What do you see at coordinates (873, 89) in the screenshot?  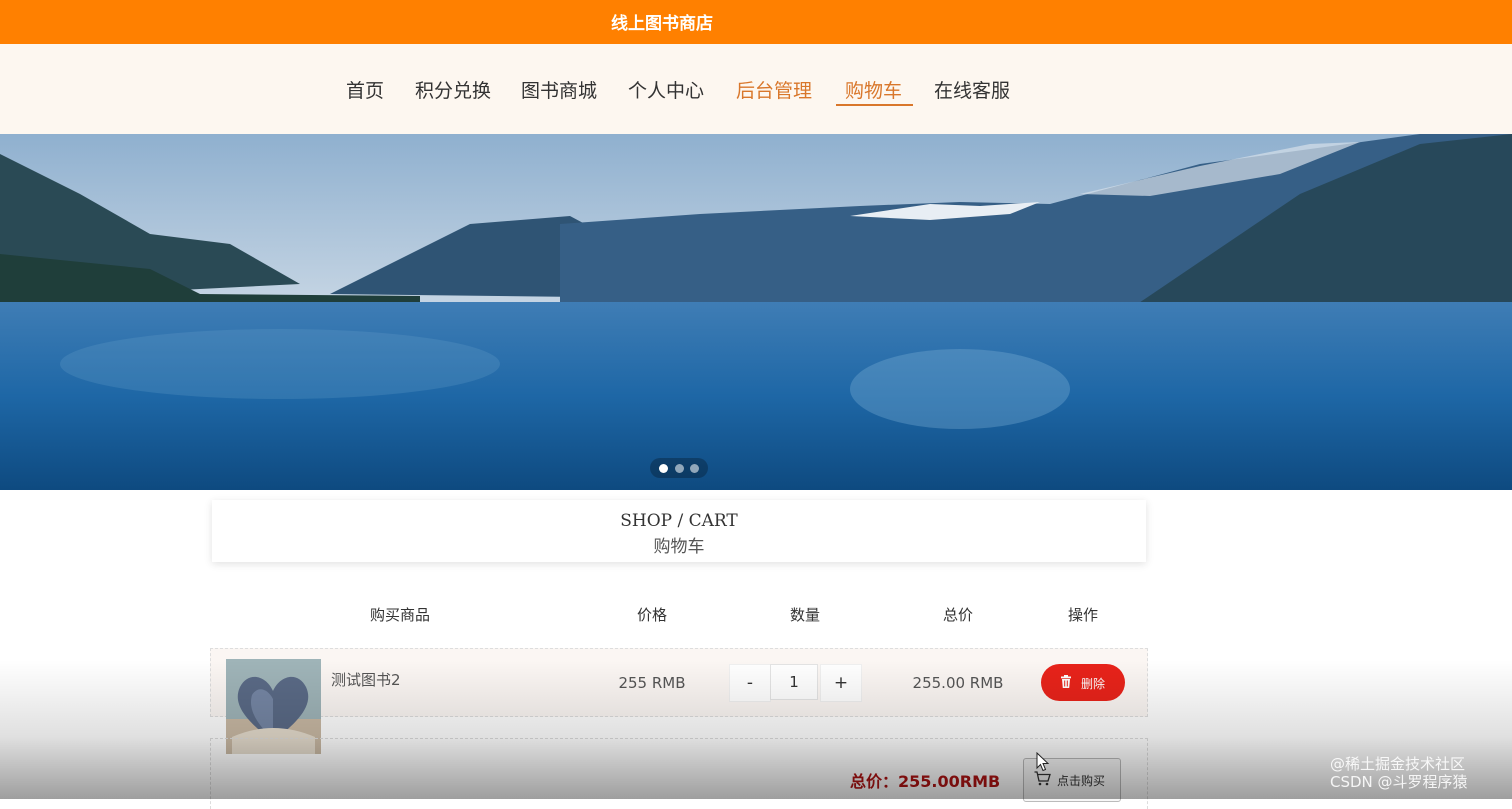 I see `nav-item-cart: 购物车` at bounding box center [873, 89].